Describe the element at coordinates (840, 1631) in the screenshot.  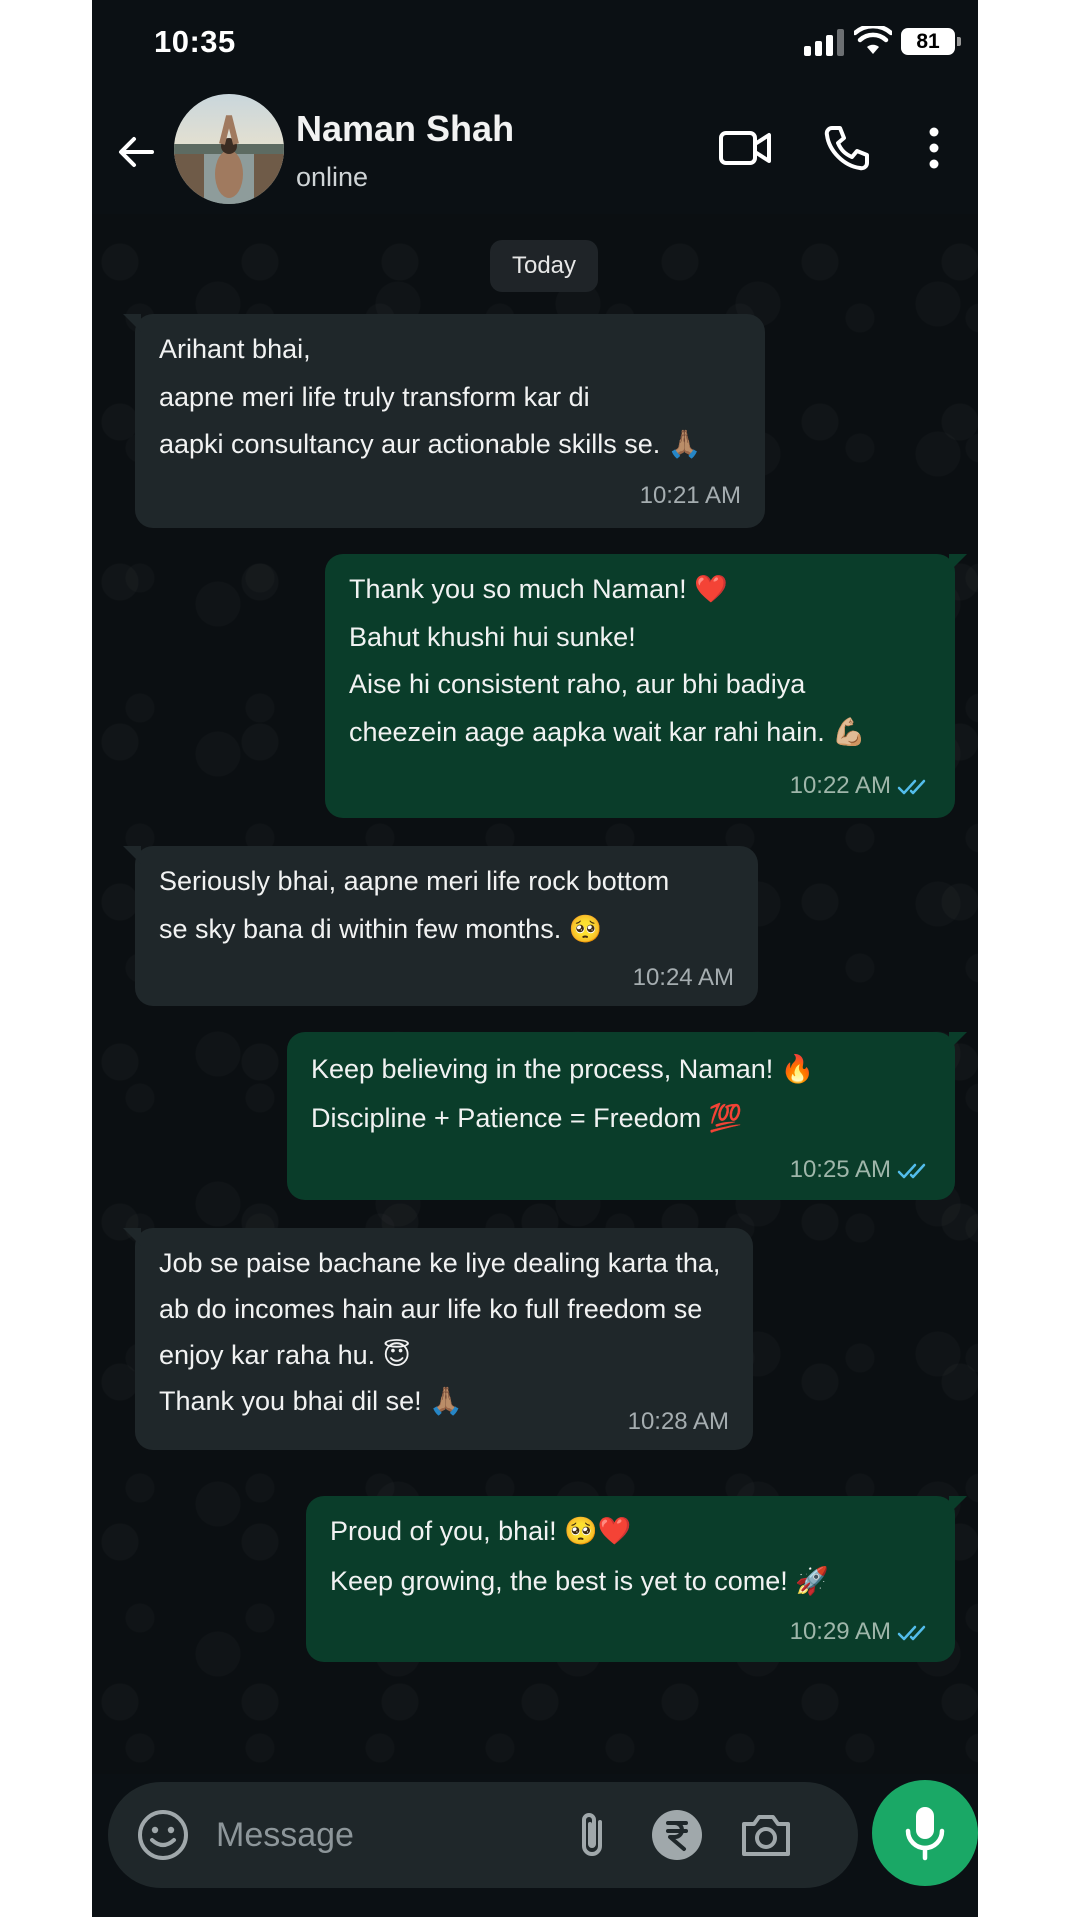
I see `message-time: 10:29 AM` at that location.